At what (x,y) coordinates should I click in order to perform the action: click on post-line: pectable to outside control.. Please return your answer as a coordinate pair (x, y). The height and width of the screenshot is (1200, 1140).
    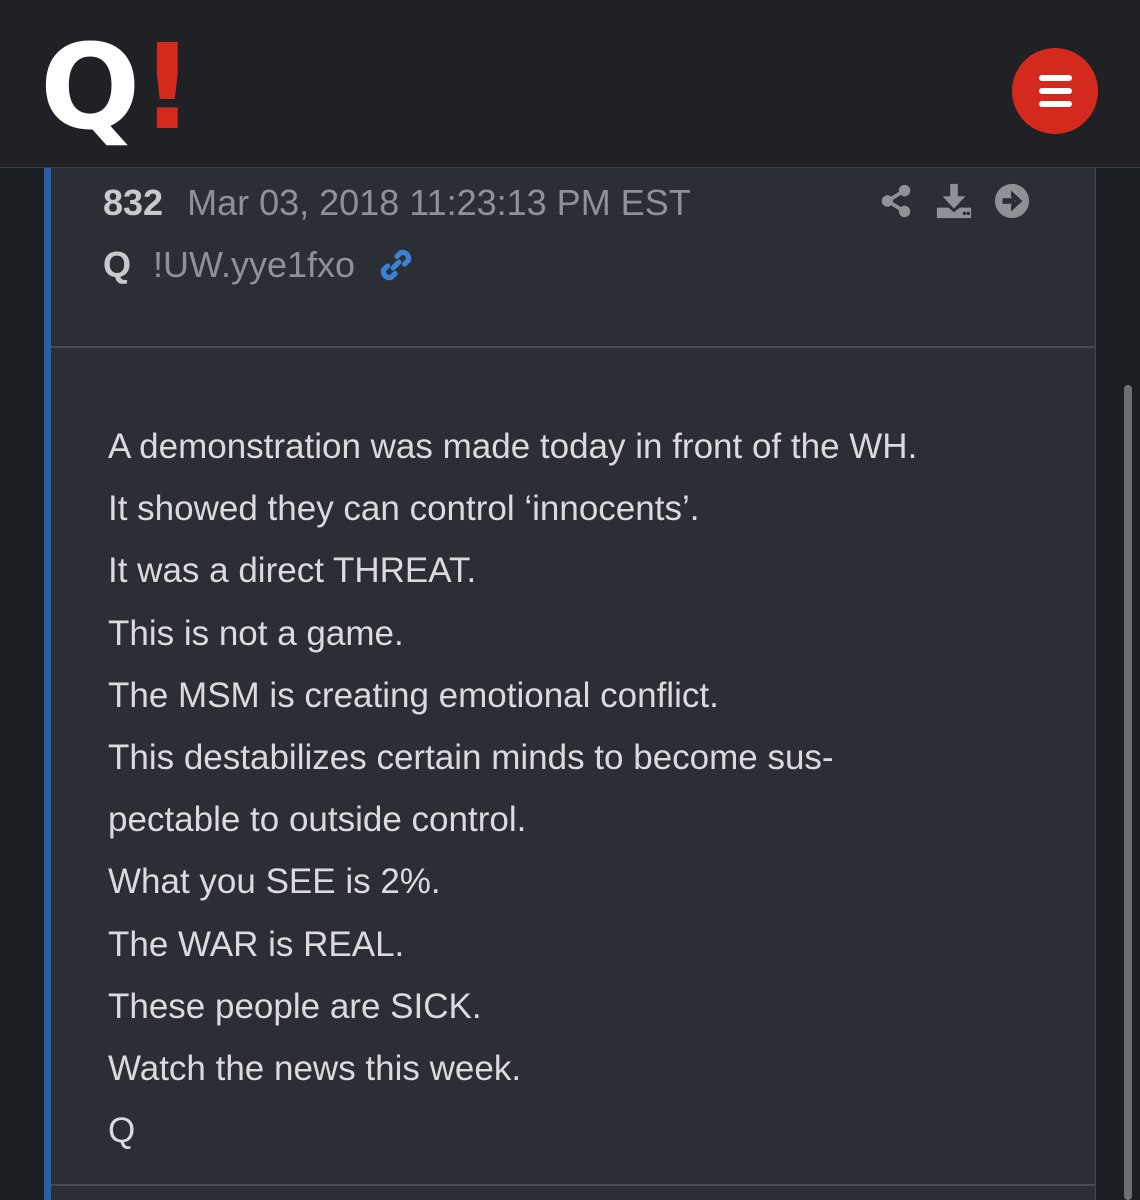
    Looking at the image, I should click on (317, 820).